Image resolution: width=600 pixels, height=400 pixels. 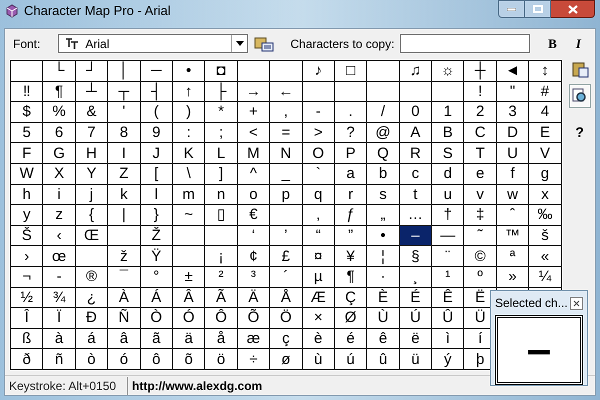 I want to click on character-cell: á, so click(x=92, y=339).